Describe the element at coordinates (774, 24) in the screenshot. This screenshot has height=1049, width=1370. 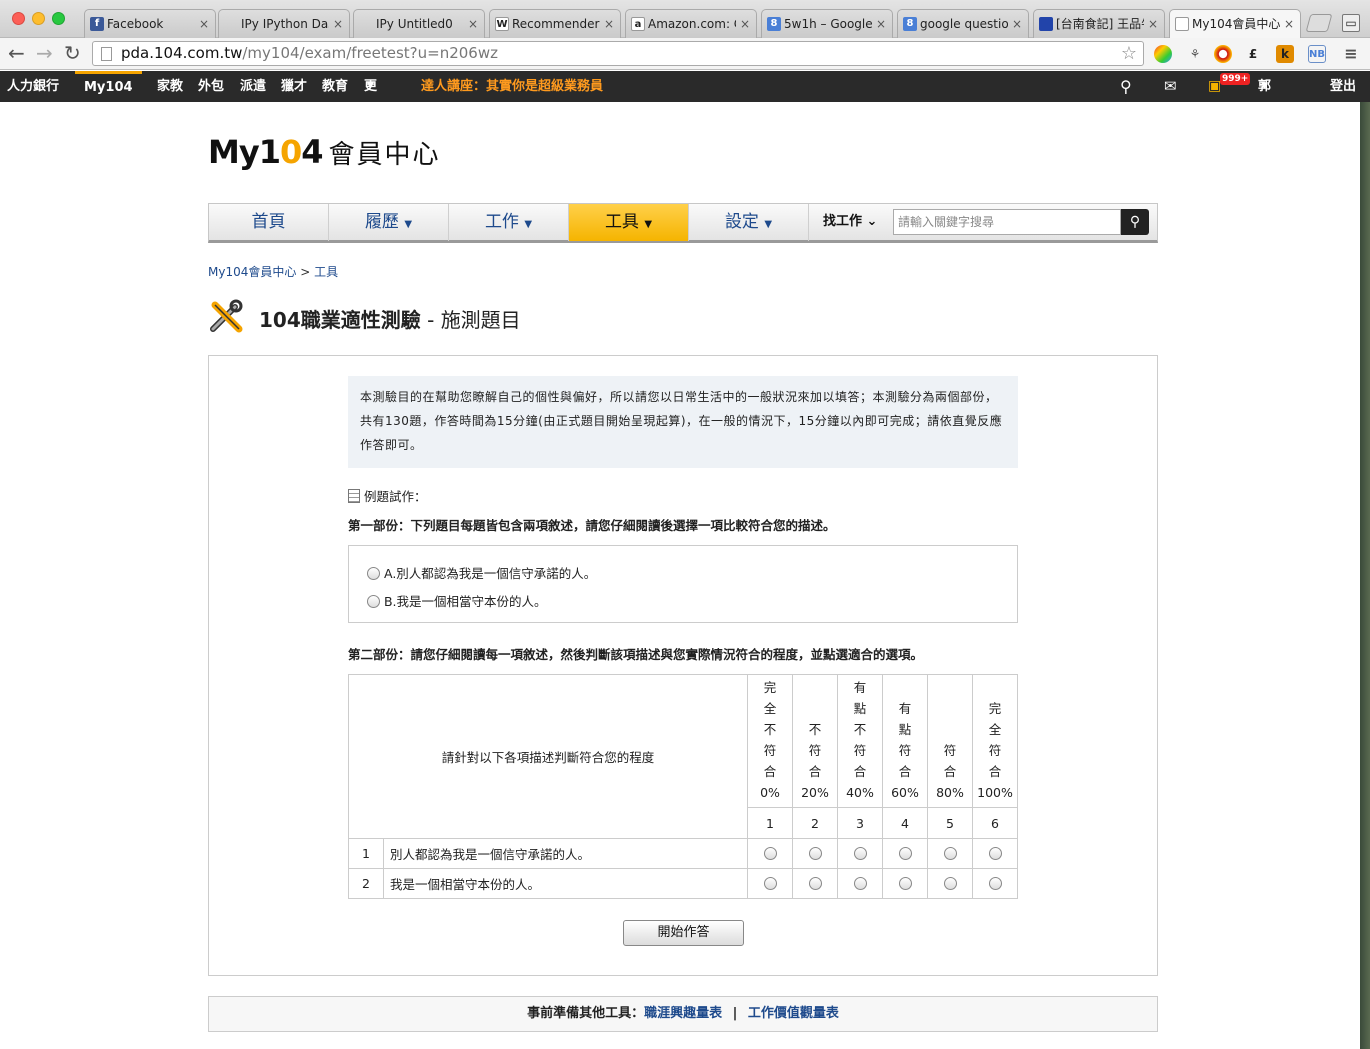
I see `google-icon: 8` at that location.